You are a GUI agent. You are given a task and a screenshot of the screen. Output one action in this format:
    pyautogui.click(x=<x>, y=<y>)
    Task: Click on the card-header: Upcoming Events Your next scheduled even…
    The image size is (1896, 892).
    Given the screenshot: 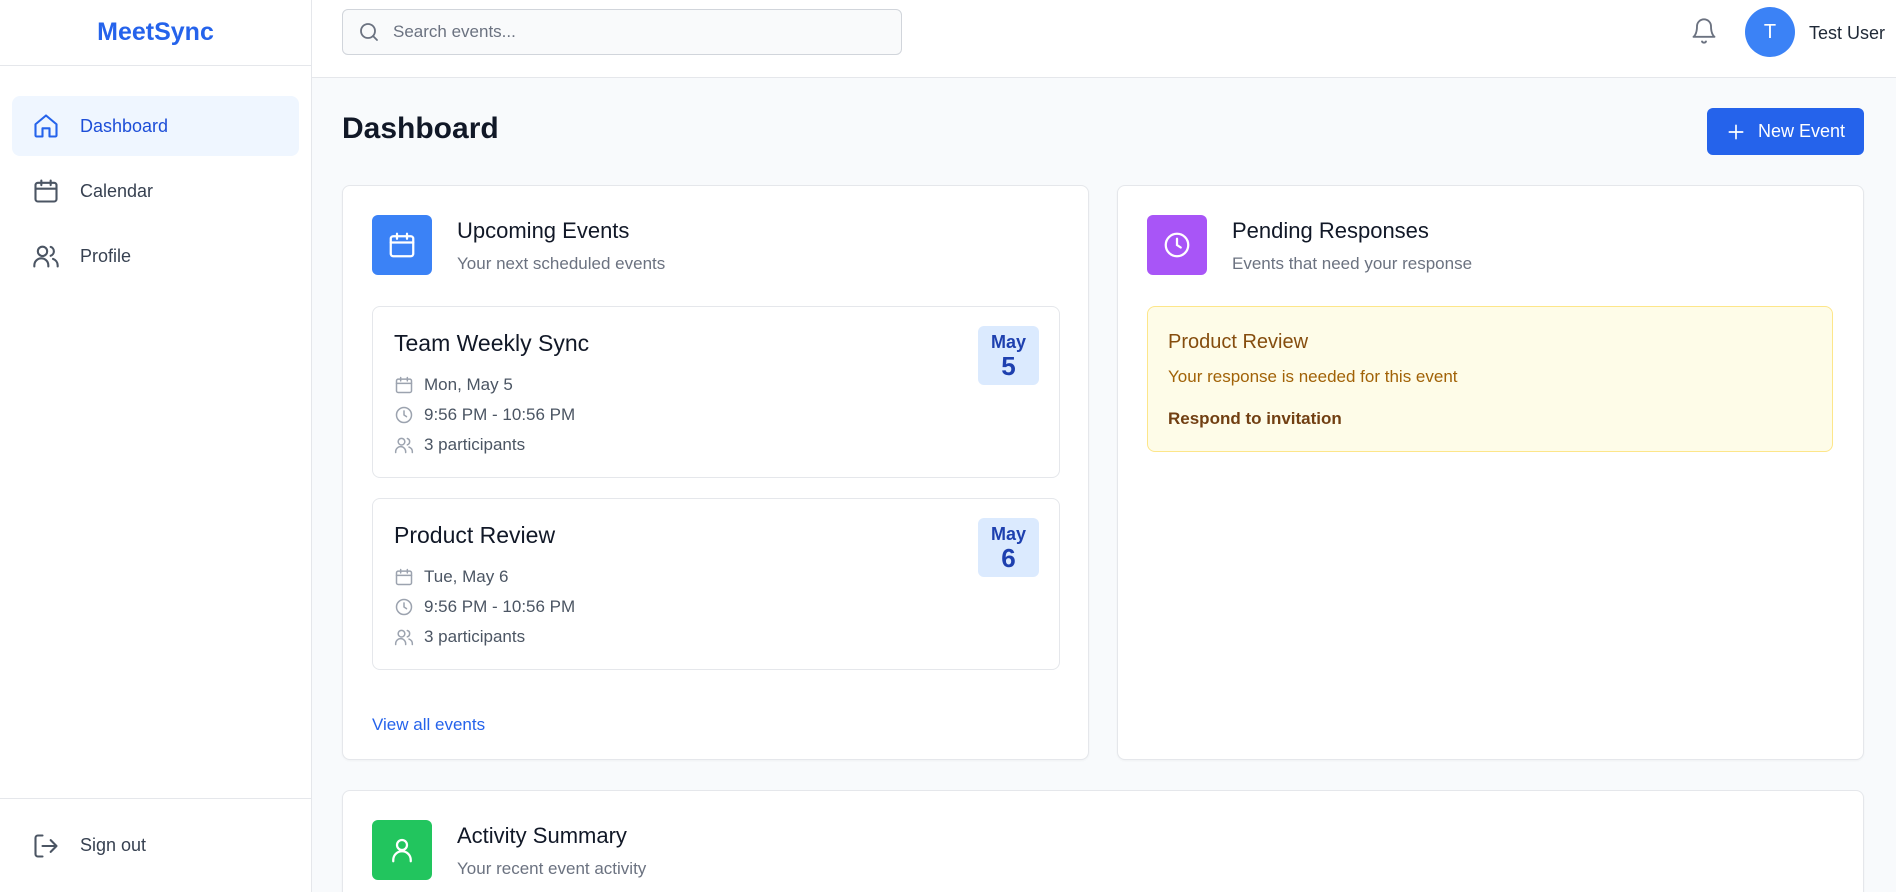 What is the action you would take?
    pyautogui.click(x=518, y=245)
    